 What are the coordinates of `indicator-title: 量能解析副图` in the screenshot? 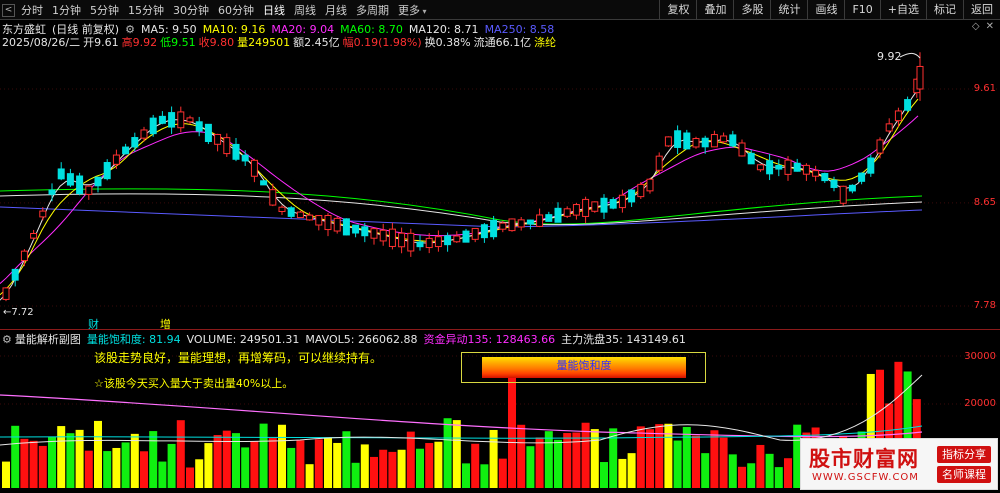 It's located at (48, 339).